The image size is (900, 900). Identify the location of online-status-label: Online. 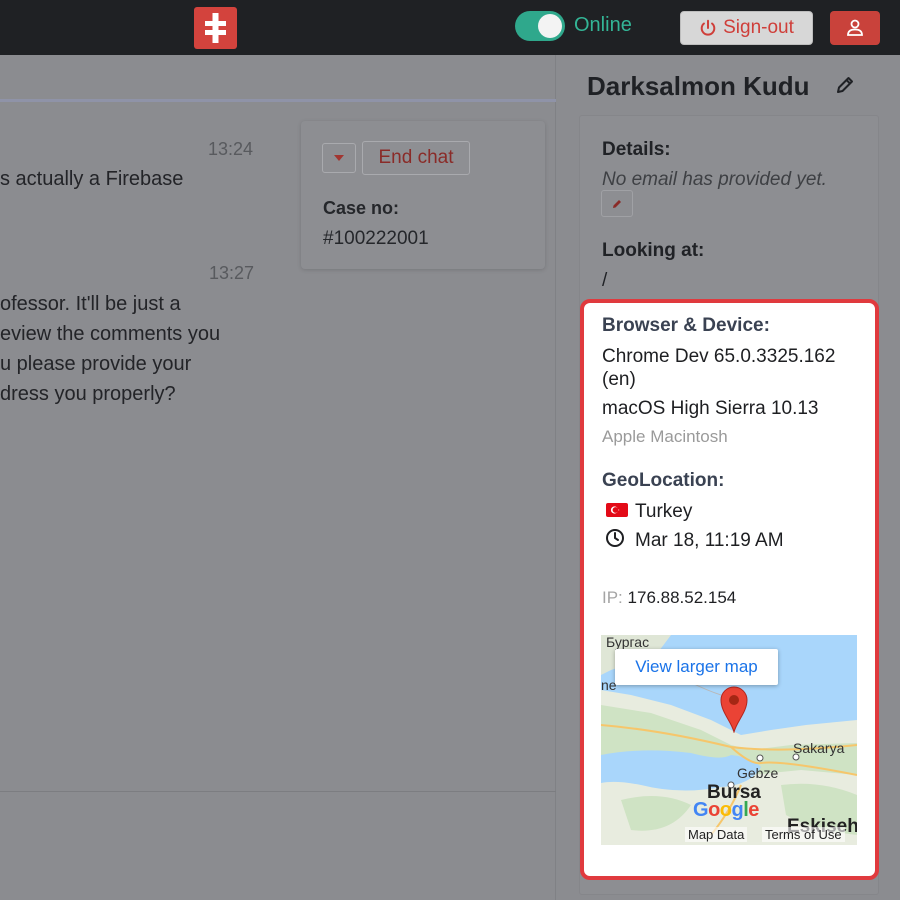
(603, 25).